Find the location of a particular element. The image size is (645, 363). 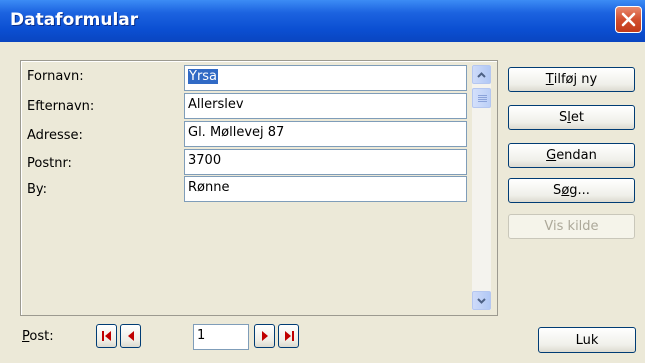

postnr-field: 3700 is located at coordinates (325, 162).